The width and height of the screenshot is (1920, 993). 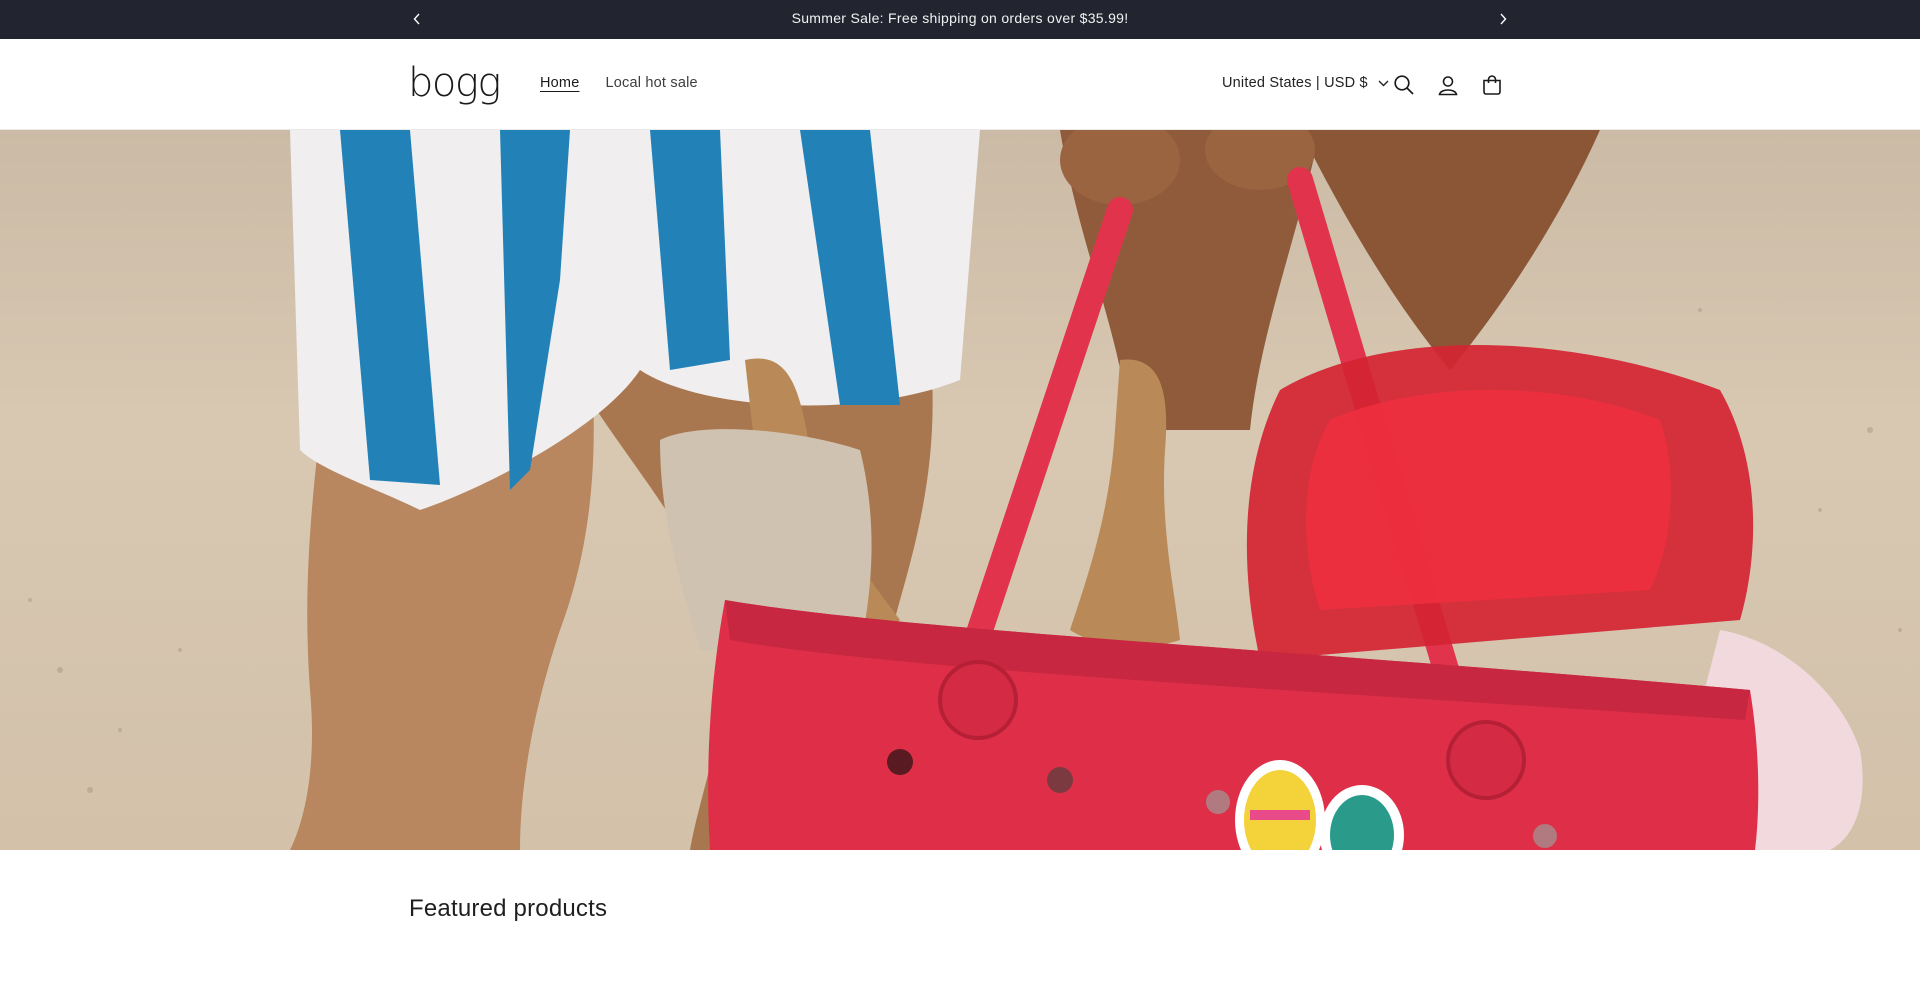 I want to click on nav-local-hot-sale-link: Local hot sale, so click(x=651, y=83).